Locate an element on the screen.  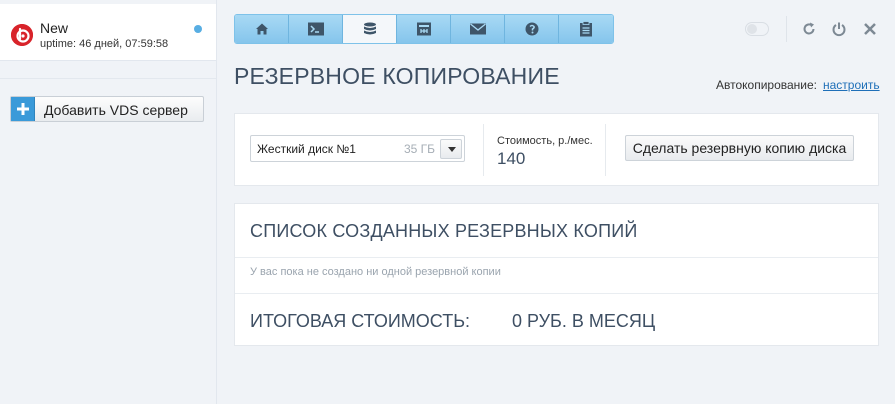
cost-value: 140 is located at coordinates (511, 158).